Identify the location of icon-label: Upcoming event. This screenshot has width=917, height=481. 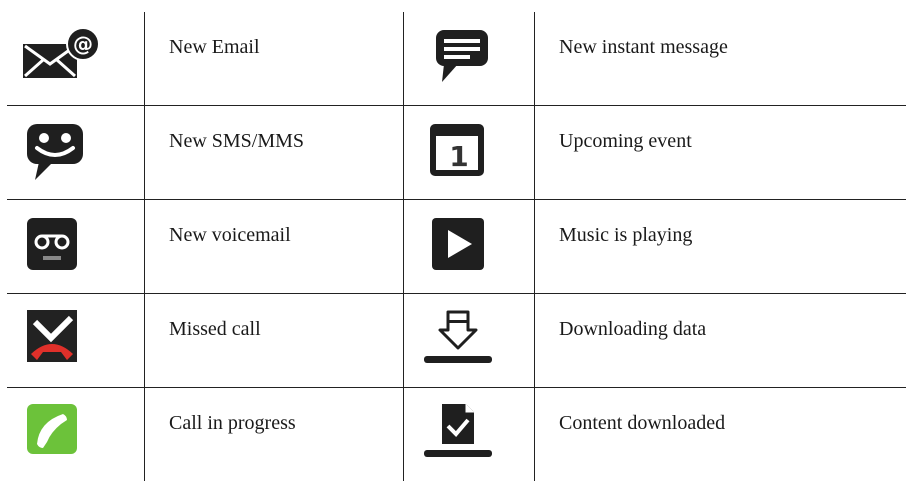
(720, 129).